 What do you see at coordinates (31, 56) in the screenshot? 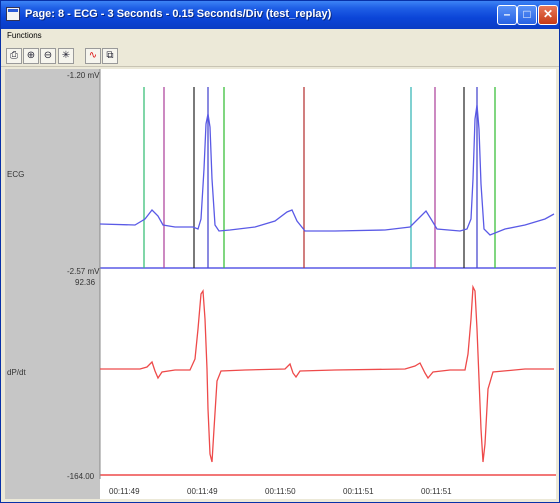
I see `zoom-in-icon: ⊕` at bounding box center [31, 56].